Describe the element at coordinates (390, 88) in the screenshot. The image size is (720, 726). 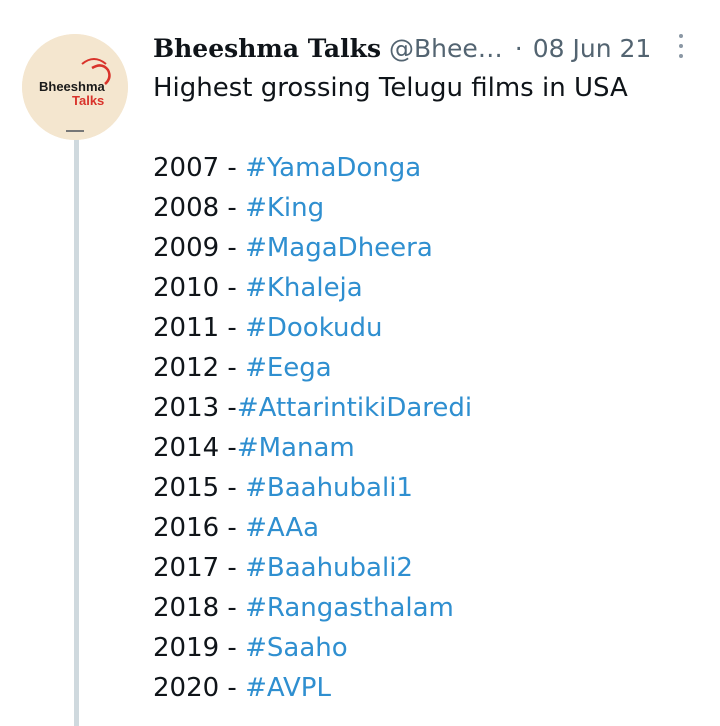
I see `tweet-heading: Highest grossing Telugu films in USA` at that location.